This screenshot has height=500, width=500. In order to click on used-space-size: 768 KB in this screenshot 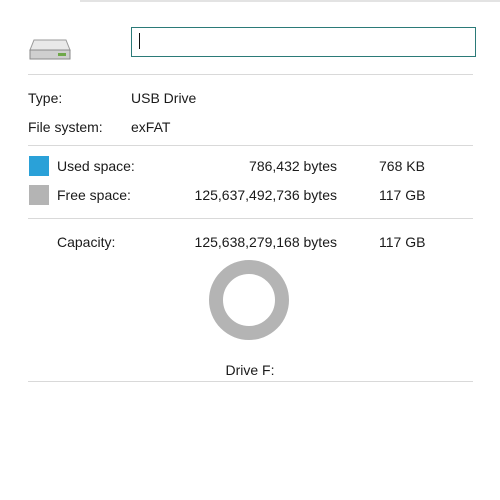, I will do `click(402, 166)`.